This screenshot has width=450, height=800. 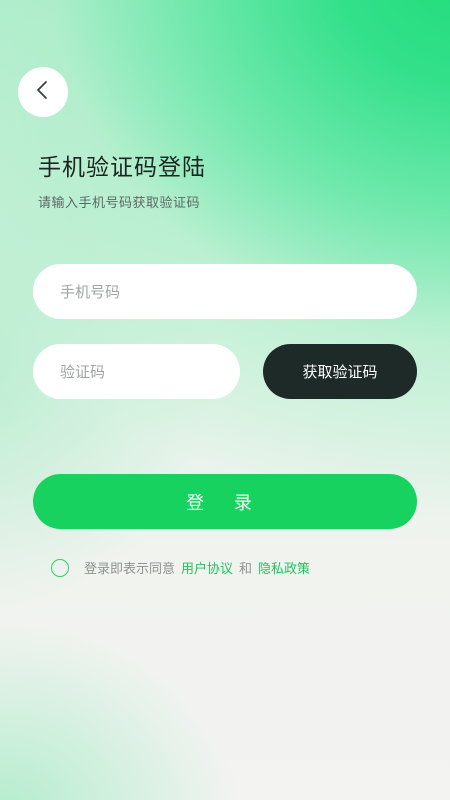 I want to click on page-subtitle: 请输入手机号码获取验证码, so click(x=119, y=203).